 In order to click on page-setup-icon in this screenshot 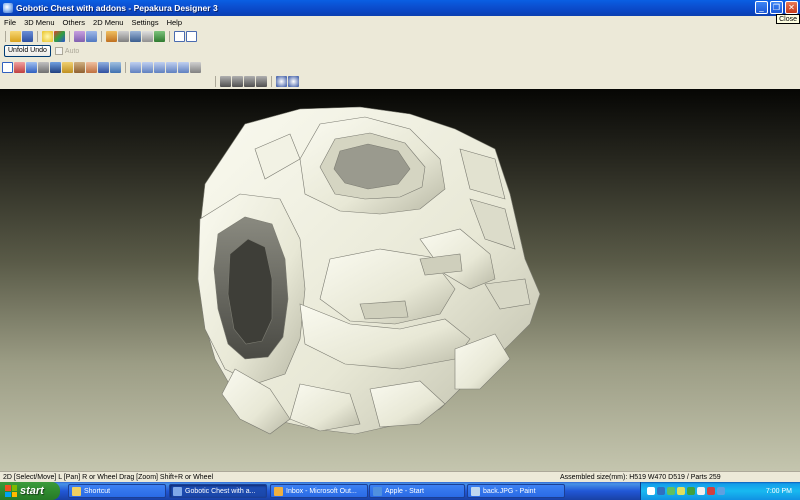, I will do `click(183, 67)`.